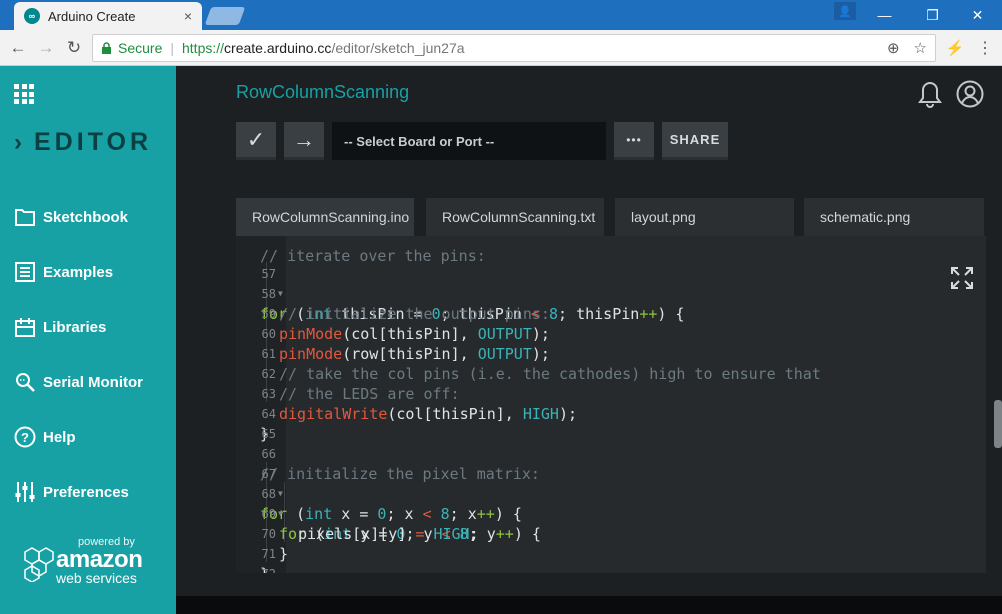  What do you see at coordinates (92, 16) in the screenshot?
I see `tab-title: Arduino Create` at bounding box center [92, 16].